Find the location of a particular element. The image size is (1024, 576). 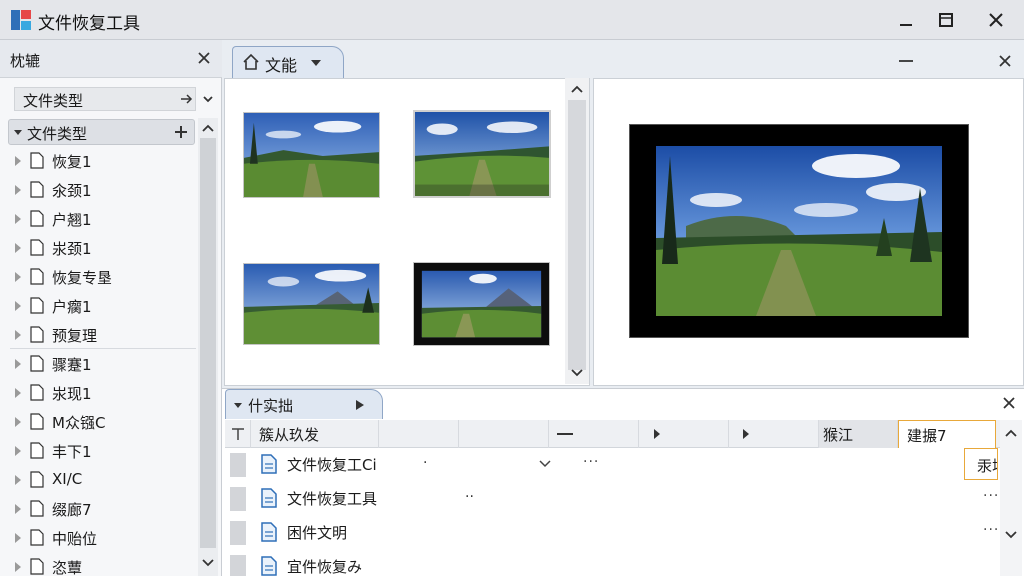

app-logo-icon is located at coordinates (21, 20).